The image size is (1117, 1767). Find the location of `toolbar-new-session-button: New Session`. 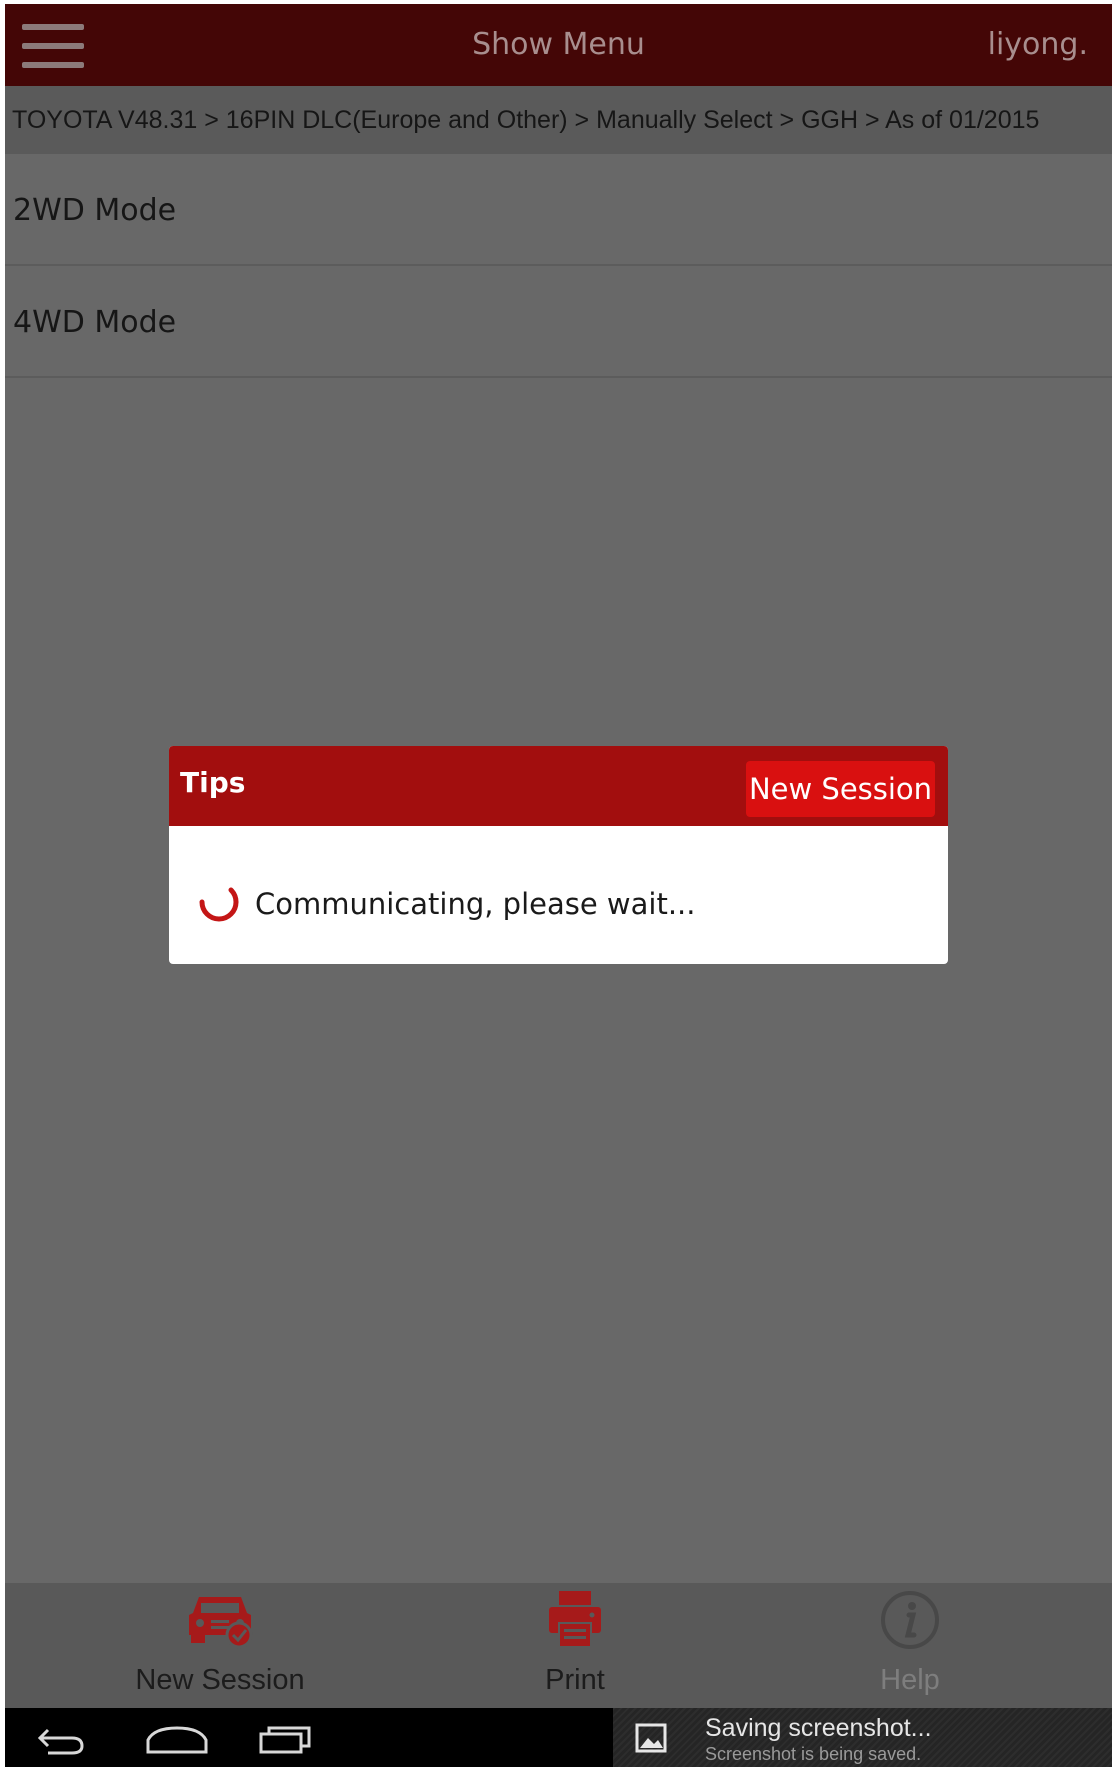

toolbar-new-session-button: New Session is located at coordinates (220, 1645).